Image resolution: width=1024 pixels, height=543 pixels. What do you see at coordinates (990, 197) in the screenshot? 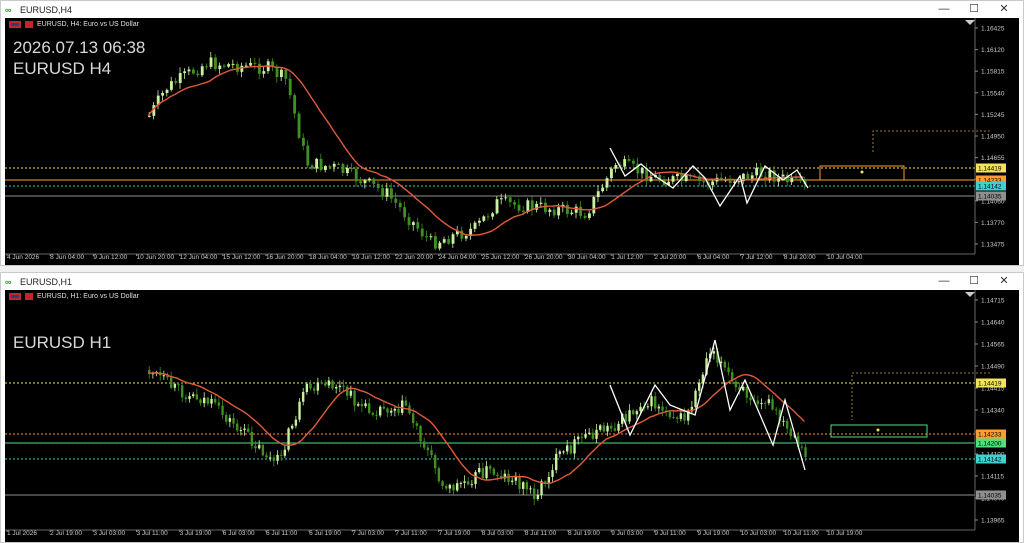
I see `price-label-text: 1.14035` at bounding box center [990, 197].